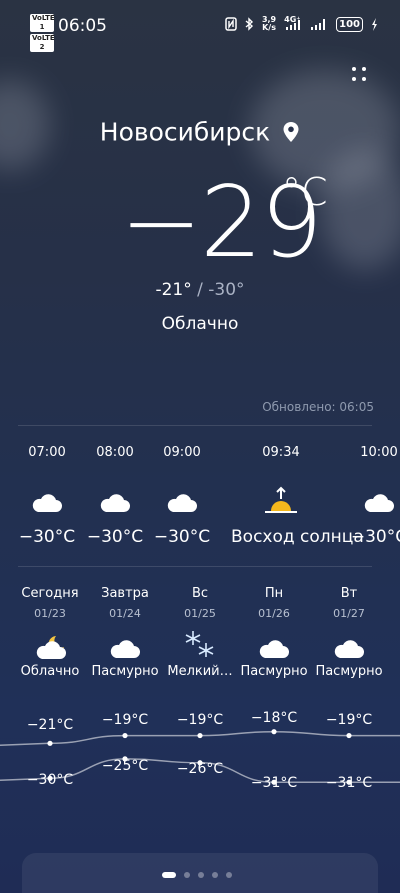  What do you see at coordinates (47, 452) in the screenshot?
I see `hour-time: 07:00` at bounding box center [47, 452].